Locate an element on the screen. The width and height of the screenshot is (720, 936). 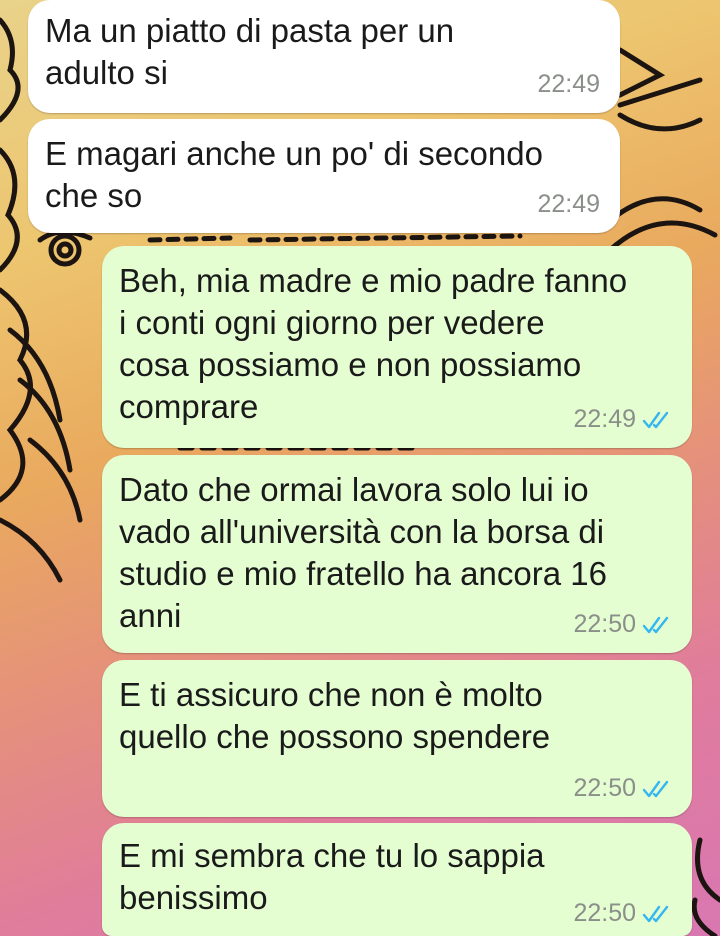
message-text: Ma un piatto di pasta per un adulto si is located at coordinates (250, 51).